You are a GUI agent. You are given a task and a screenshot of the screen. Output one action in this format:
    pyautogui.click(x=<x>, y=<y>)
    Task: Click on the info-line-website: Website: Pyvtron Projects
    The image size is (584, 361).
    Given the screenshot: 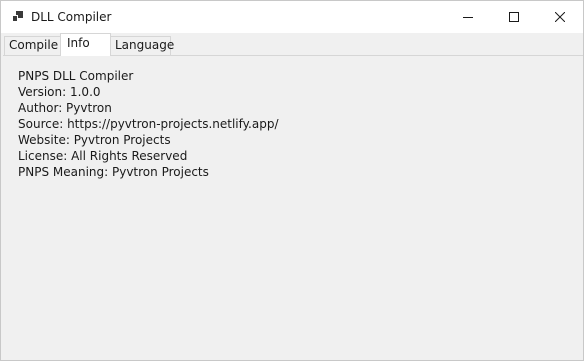 What is the action you would take?
    pyautogui.click(x=94, y=140)
    